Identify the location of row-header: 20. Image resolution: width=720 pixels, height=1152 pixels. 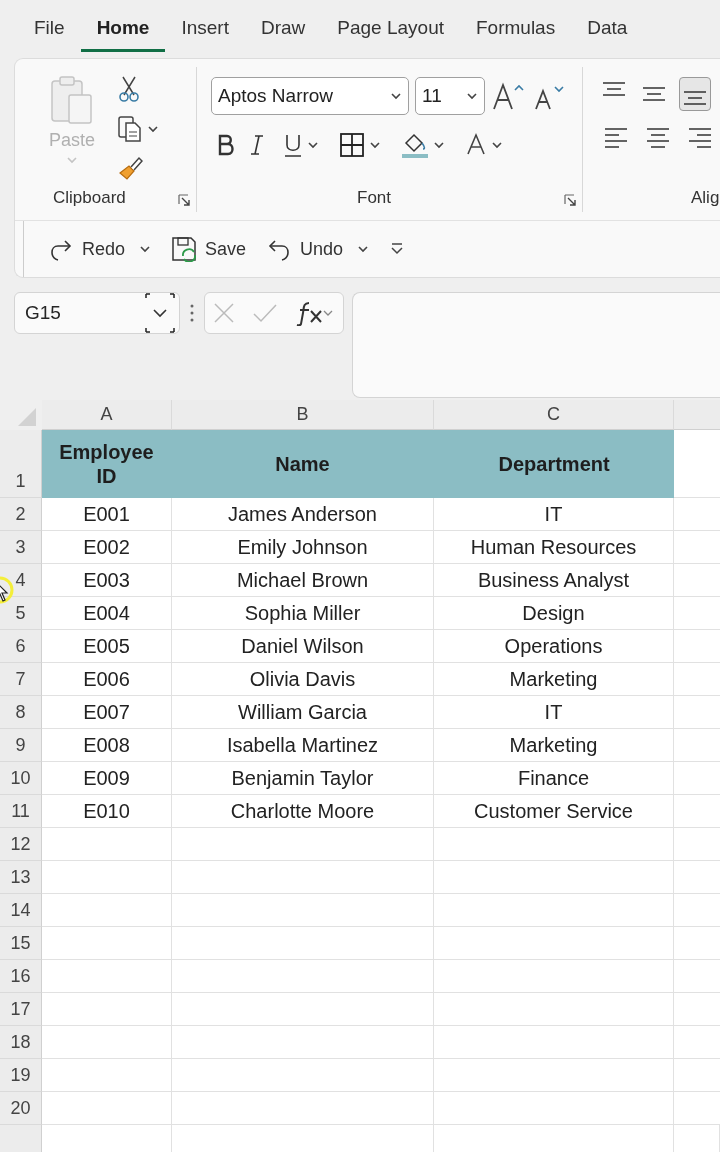
(21, 1108).